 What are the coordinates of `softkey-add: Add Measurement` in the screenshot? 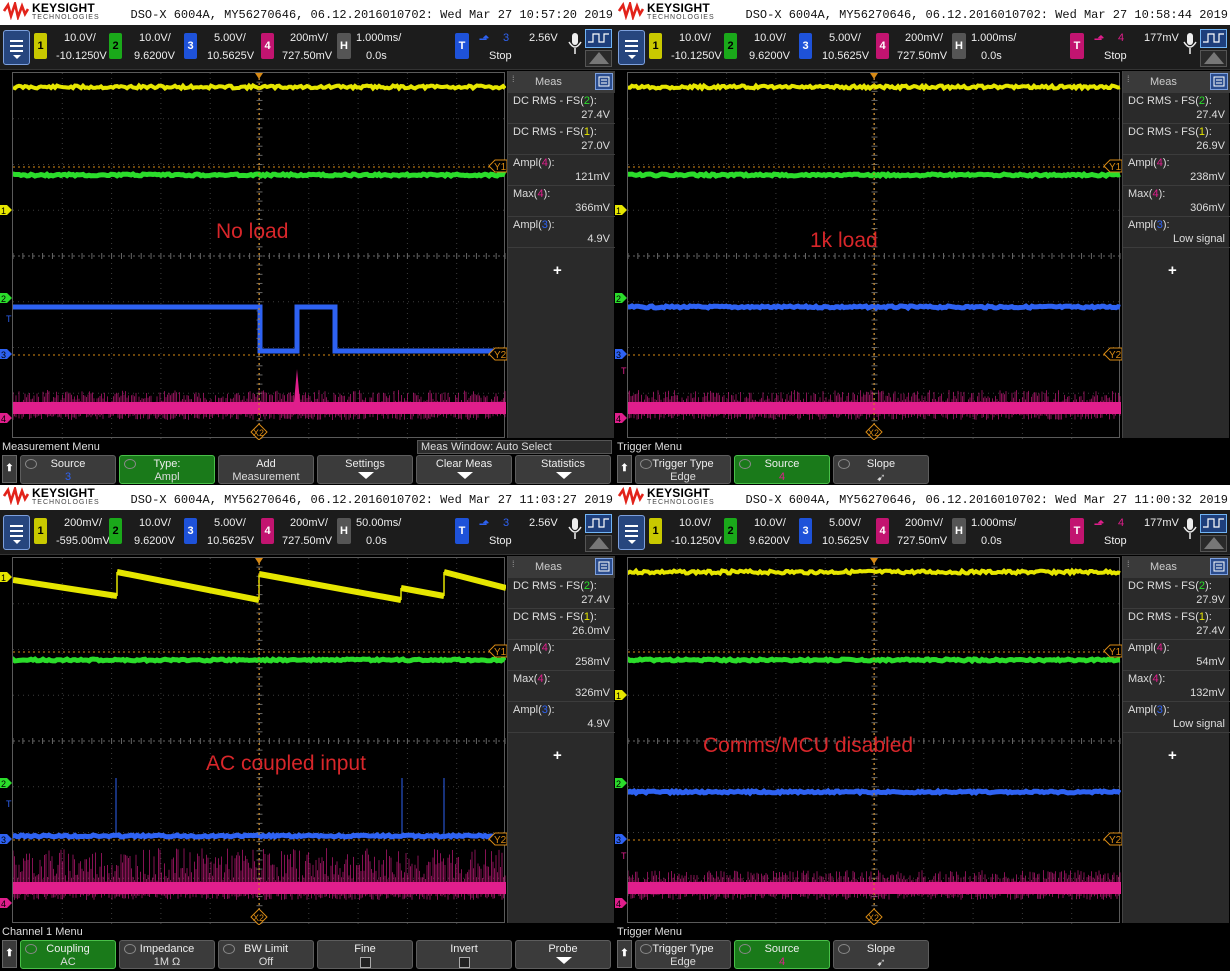 It's located at (266, 469).